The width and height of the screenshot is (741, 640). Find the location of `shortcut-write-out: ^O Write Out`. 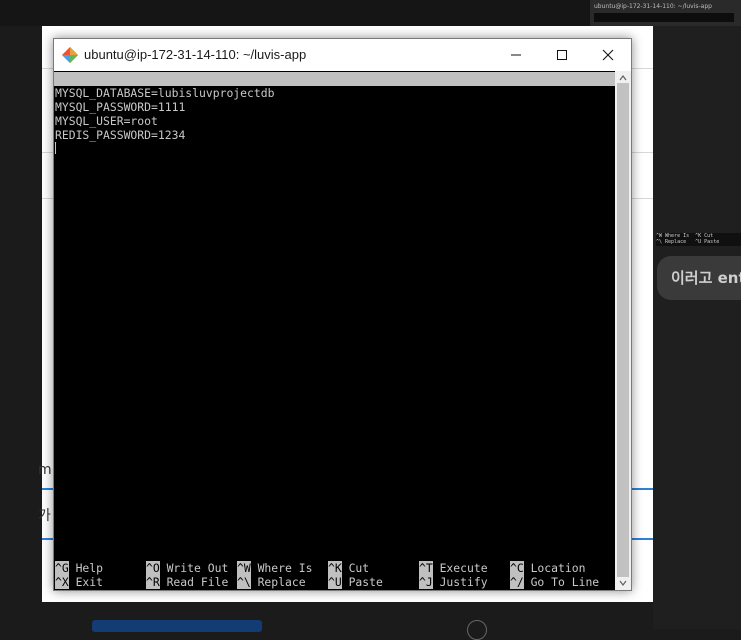

shortcut-write-out: ^O Write Out is located at coordinates (187, 568).